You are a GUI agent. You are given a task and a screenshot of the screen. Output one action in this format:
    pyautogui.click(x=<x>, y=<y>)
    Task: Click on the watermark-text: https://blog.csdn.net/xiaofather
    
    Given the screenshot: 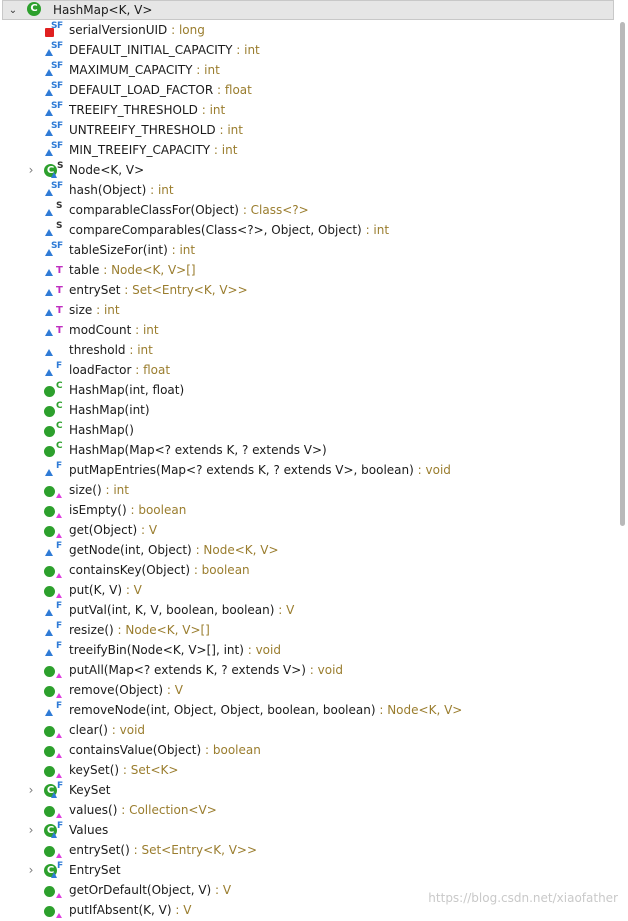 What is the action you would take?
    pyautogui.click(x=523, y=898)
    